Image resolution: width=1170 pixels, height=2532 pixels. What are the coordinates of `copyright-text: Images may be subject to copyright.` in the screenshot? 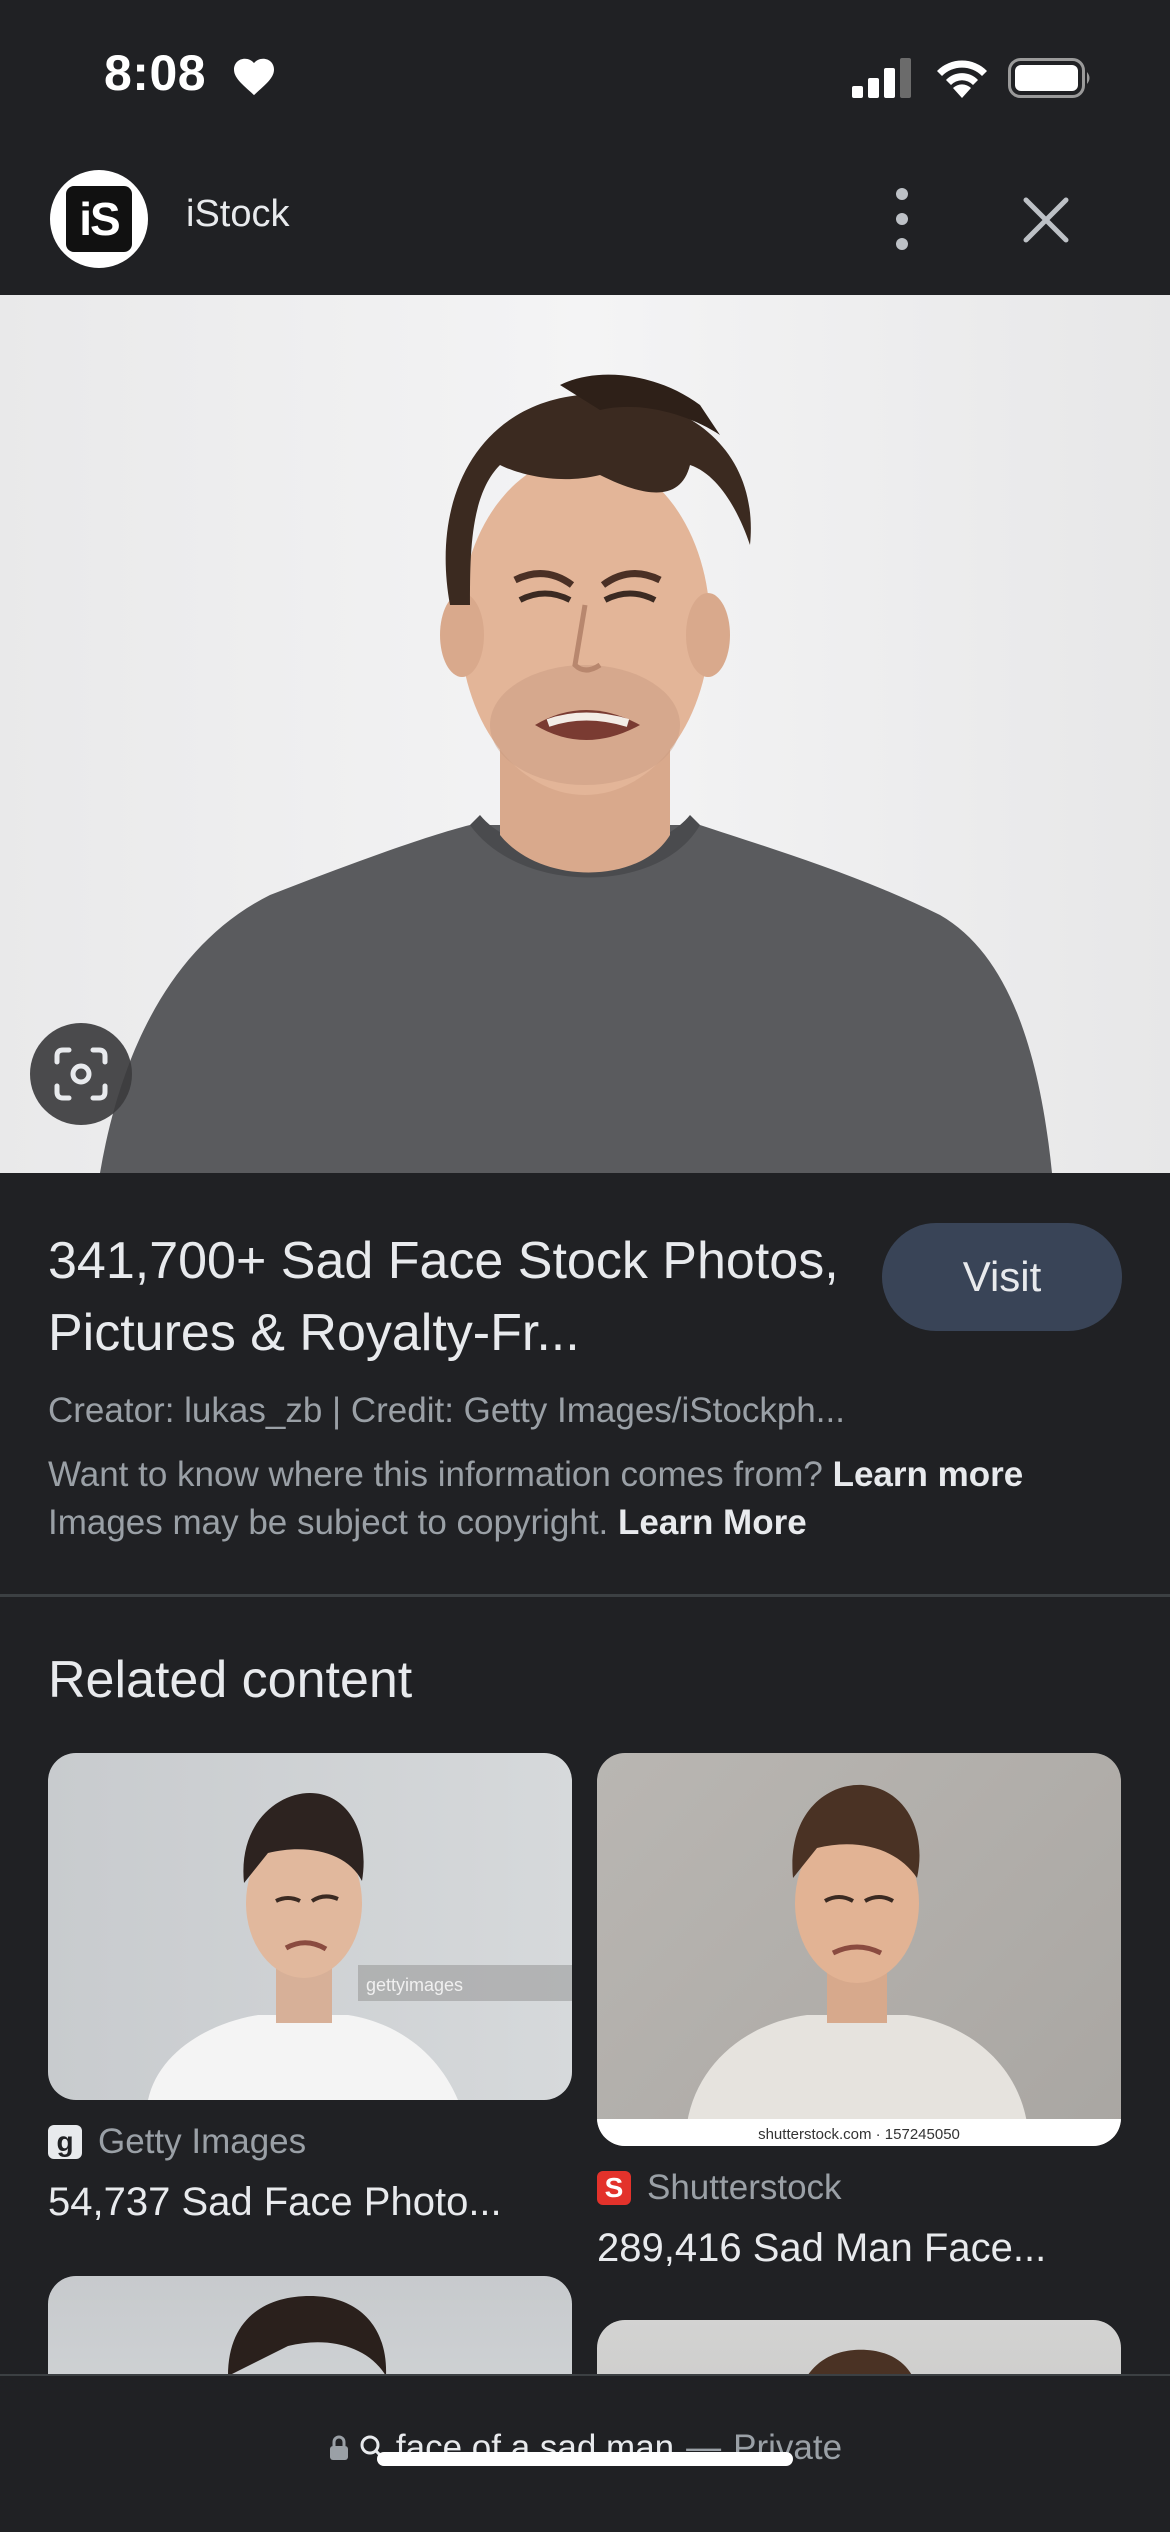 It's located at (328, 1522).